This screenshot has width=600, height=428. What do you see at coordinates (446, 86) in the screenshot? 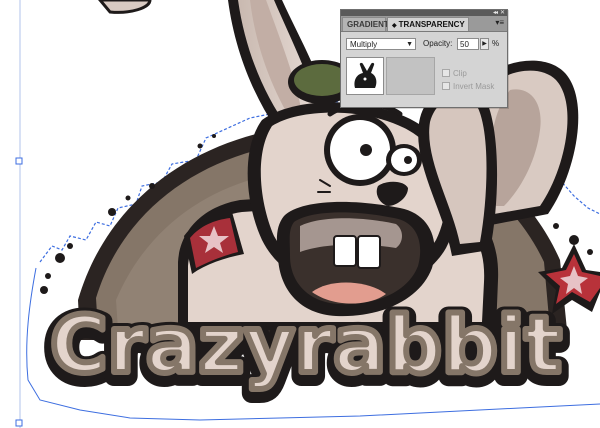
I see `invert-mask-checkbox` at bounding box center [446, 86].